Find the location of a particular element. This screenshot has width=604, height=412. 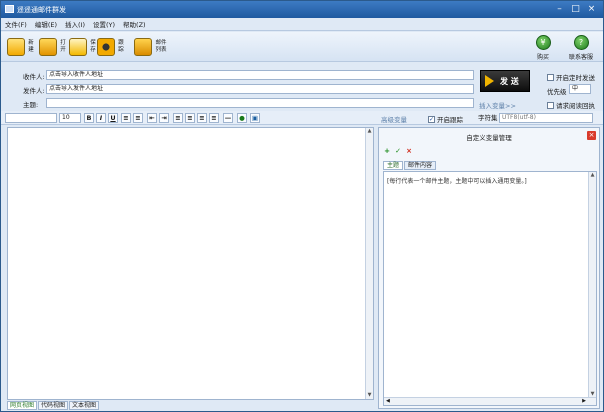

read-receipt-checkbox: 请求阅读回执 is located at coordinates (571, 105).